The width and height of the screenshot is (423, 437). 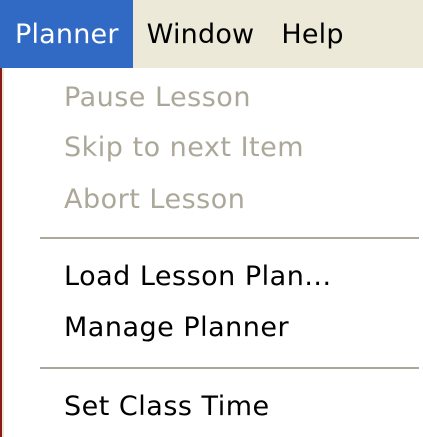 What do you see at coordinates (154, 199) in the screenshot?
I see `menu-item-abort-lesson: Abort Lesson` at bounding box center [154, 199].